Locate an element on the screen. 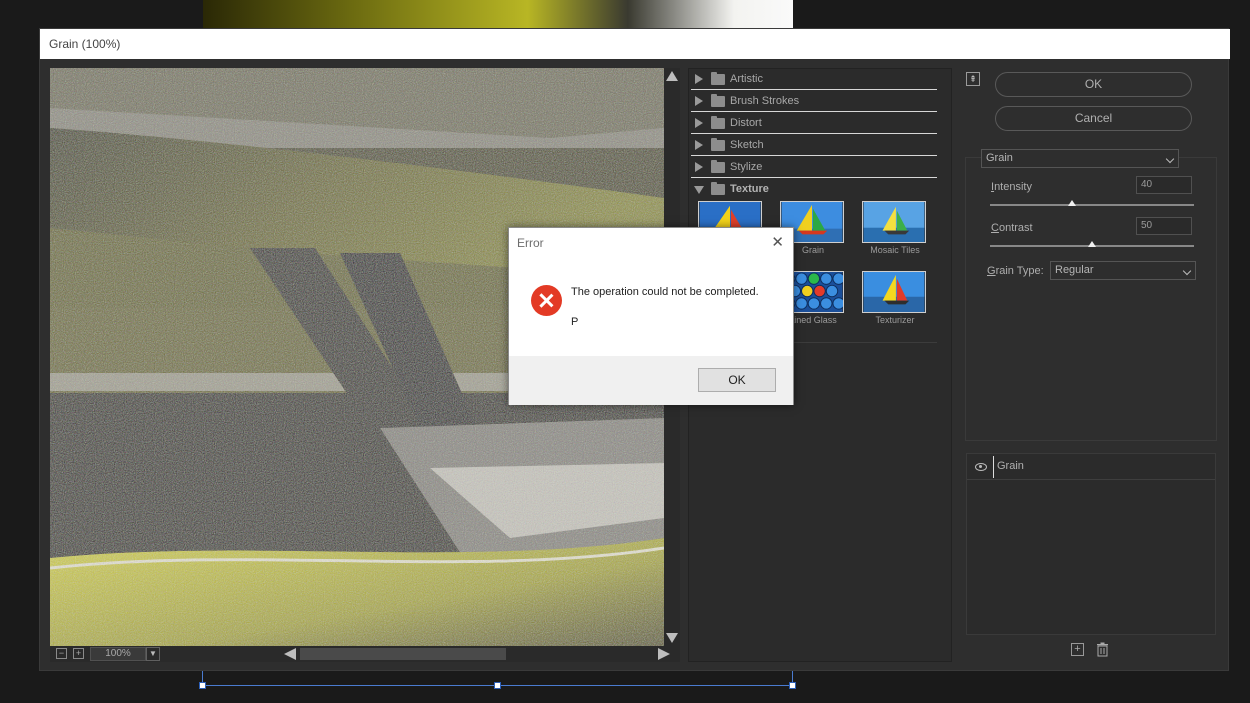 Image resolution: width=1250 pixels, height=703 pixels. scroll-down-icon is located at coordinates (672, 638).